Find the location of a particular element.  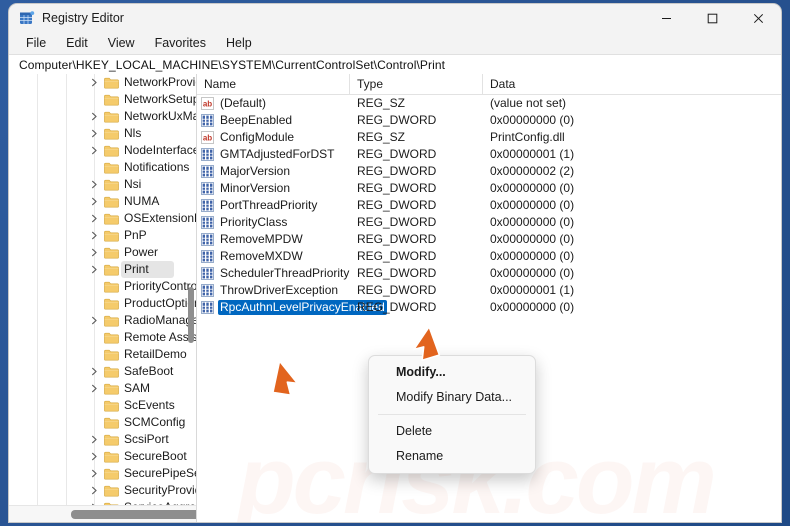

tree-node-scsiport: ScsiPort is located at coordinates (102, 439).